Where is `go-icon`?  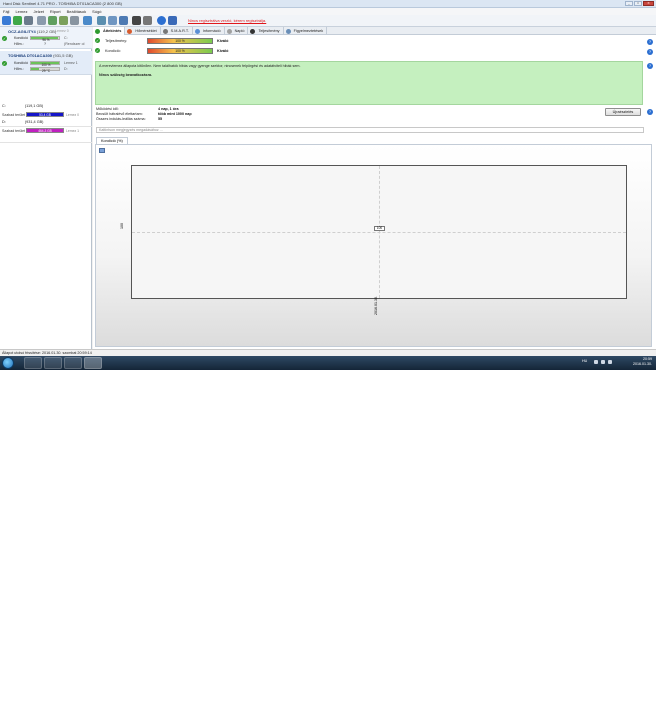 go-icon is located at coordinates (17, 20).